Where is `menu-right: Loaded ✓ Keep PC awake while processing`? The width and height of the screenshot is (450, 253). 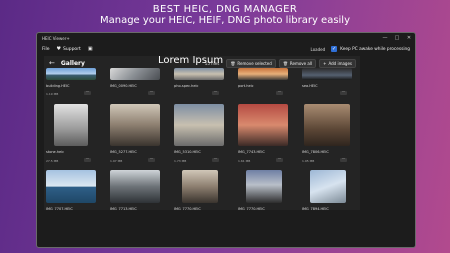 menu-right: Loaded ✓ Keep PC awake while processing is located at coordinates (360, 49).